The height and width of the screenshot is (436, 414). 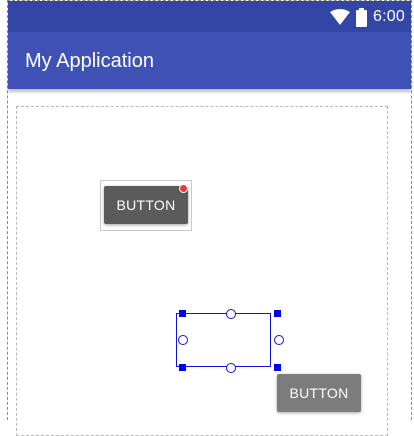 I want to click on button-2: BUTTON, so click(x=319, y=393).